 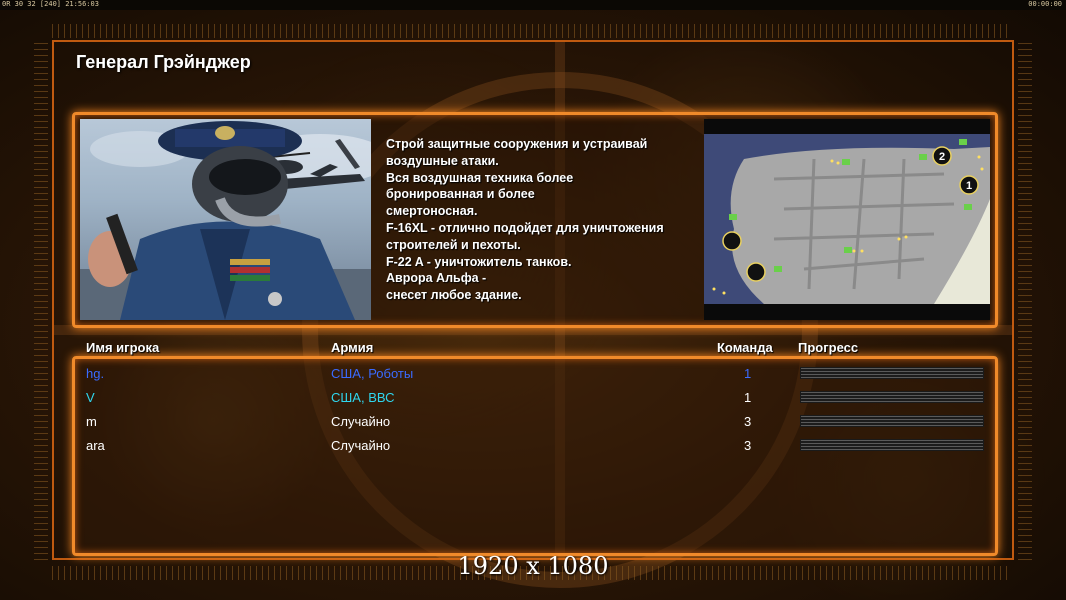 What do you see at coordinates (828, 347) in the screenshot?
I see `column-header-progress: Прогресс` at bounding box center [828, 347].